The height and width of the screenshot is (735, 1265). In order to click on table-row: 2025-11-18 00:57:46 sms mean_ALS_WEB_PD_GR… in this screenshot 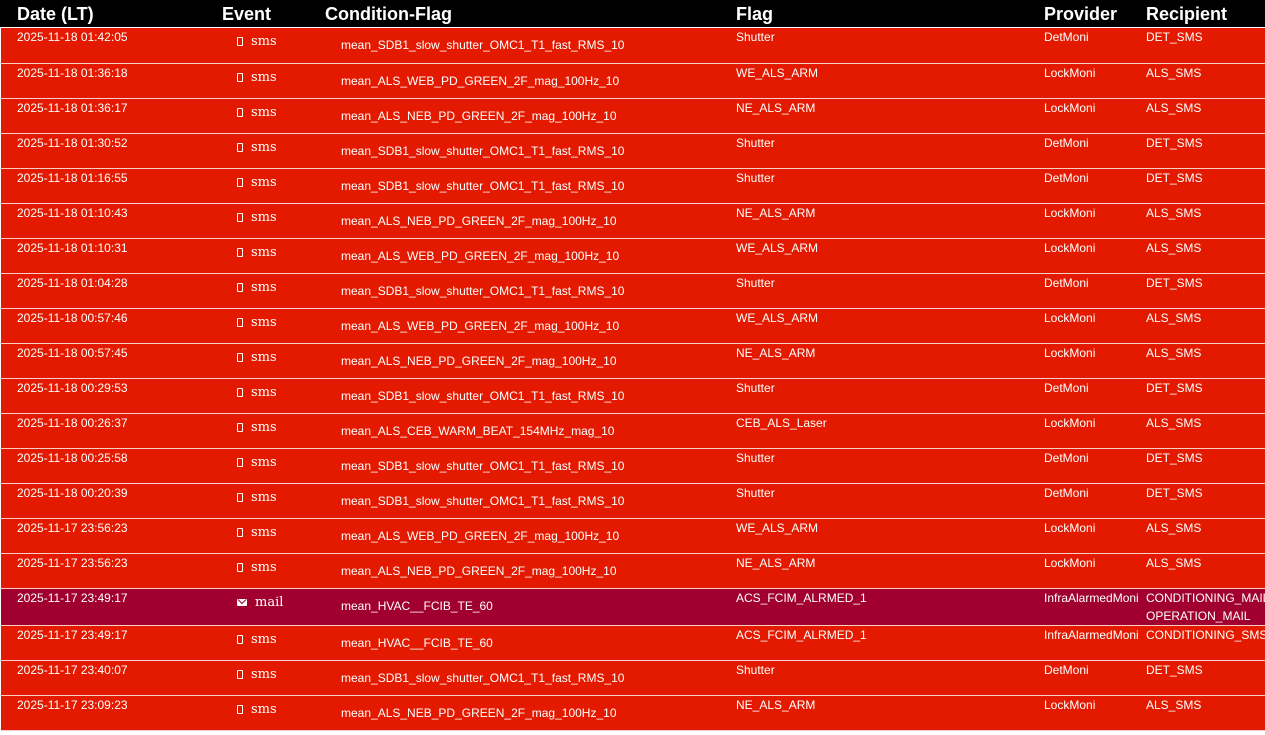, I will do `click(633, 326)`.